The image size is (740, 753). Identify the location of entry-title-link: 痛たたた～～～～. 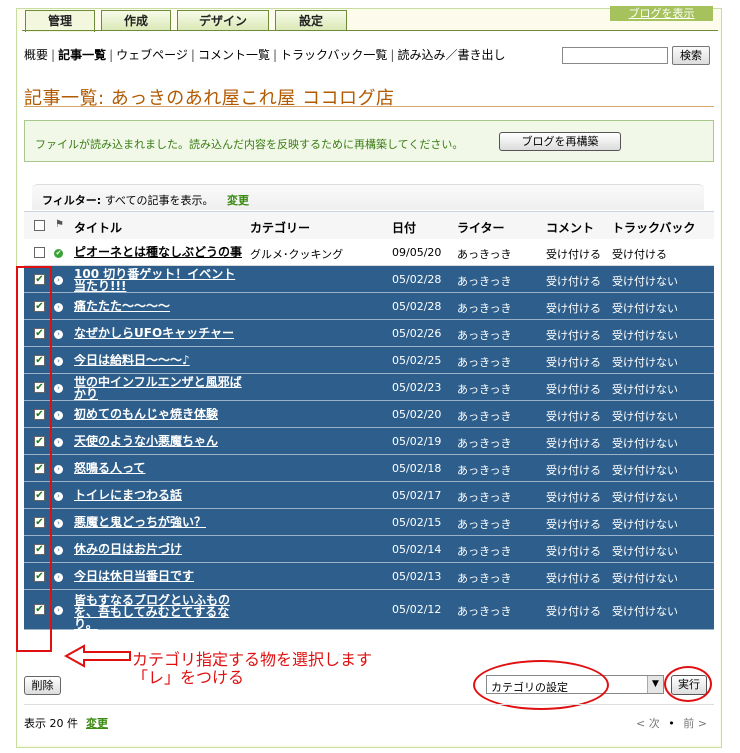
(159, 307).